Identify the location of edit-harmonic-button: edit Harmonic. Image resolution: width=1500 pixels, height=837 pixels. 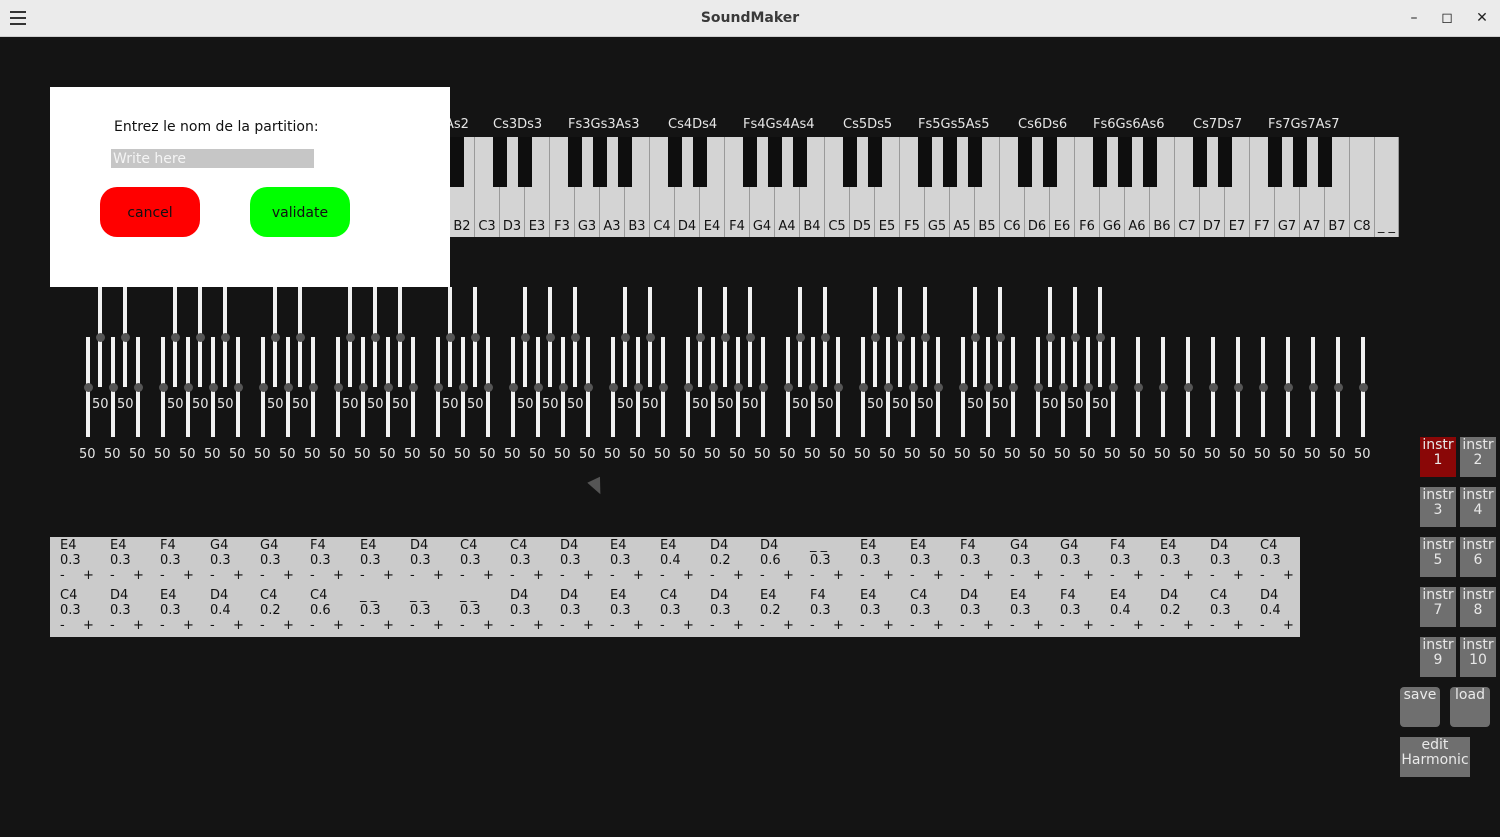
(1435, 757).